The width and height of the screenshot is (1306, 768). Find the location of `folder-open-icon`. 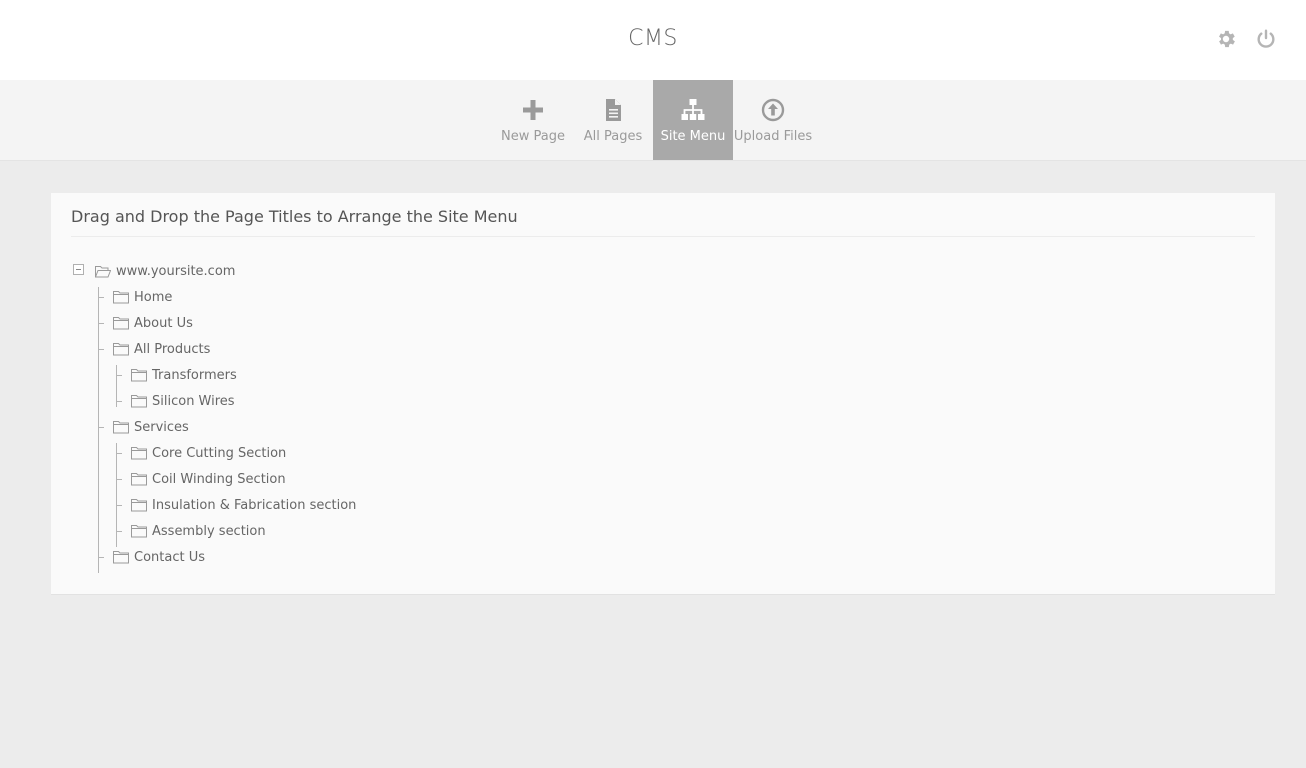

folder-open-icon is located at coordinates (103, 271).